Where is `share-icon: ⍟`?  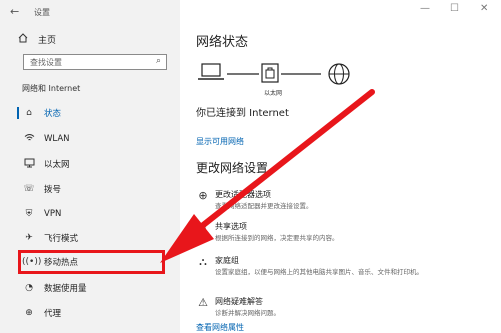
share-icon: ⍟ is located at coordinates (203, 227).